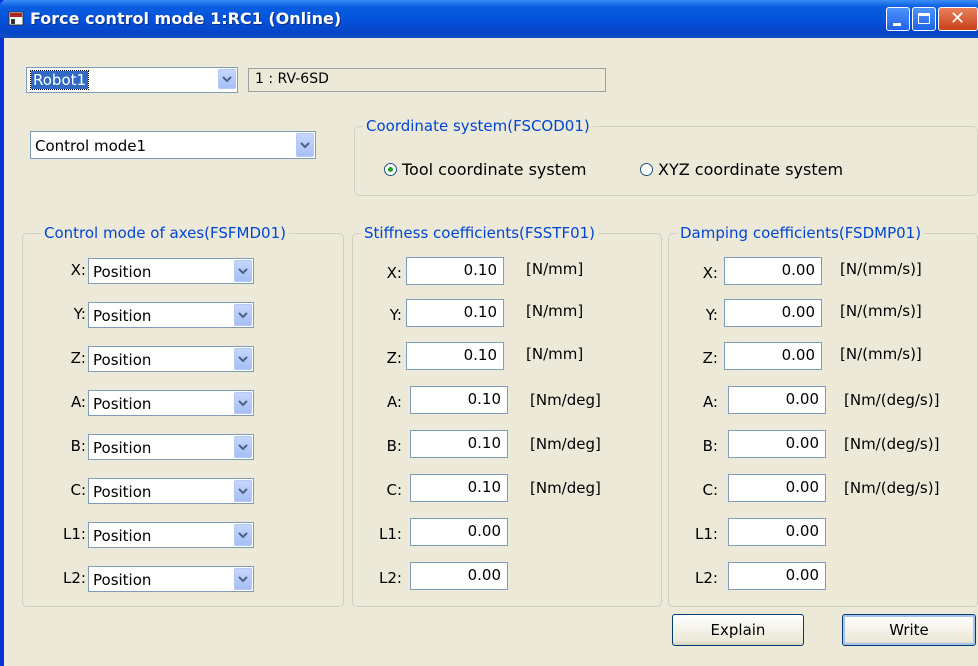 The image size is (978, 666). What do you see at coordinates (132, 80) in the screenshot?
I see `robot-select: Robot1` at bounding box center [132, 80].